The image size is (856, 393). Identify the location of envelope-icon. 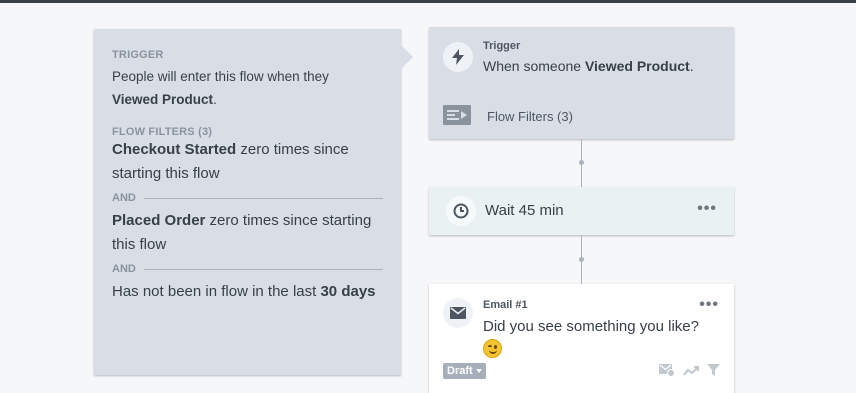
(458, 313).